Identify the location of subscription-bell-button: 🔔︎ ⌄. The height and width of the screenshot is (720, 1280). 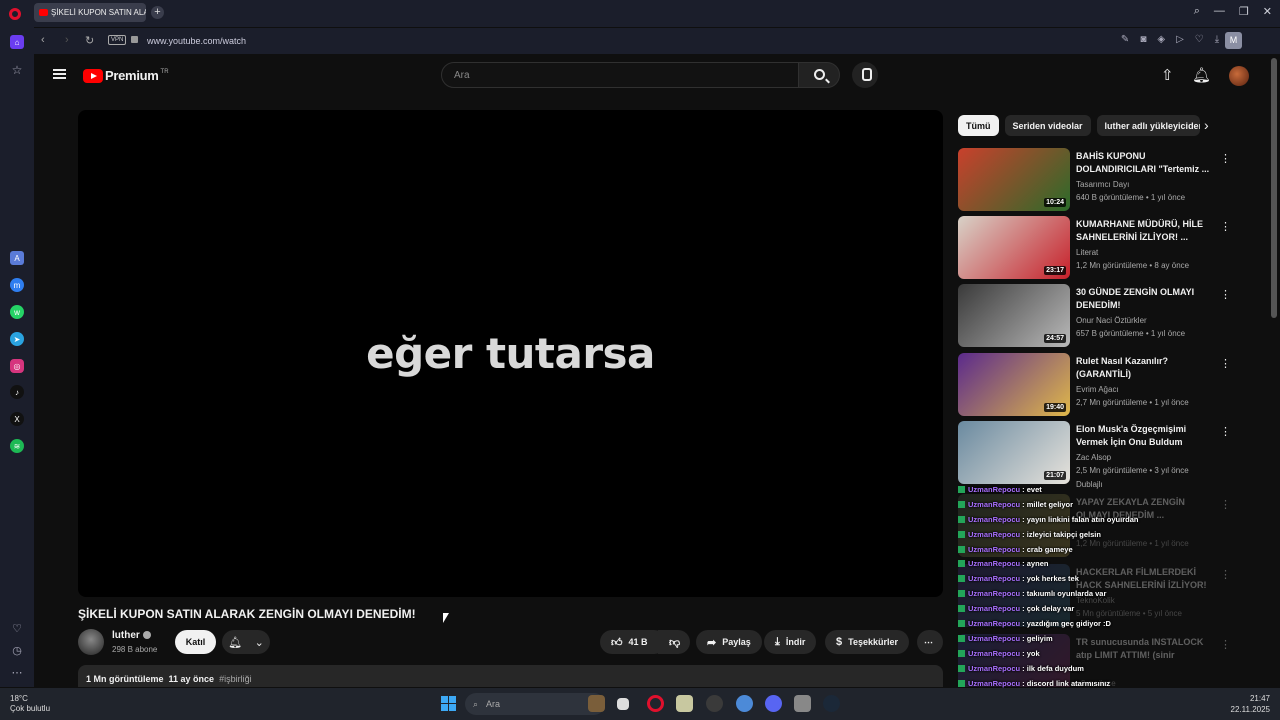
(246, 642).